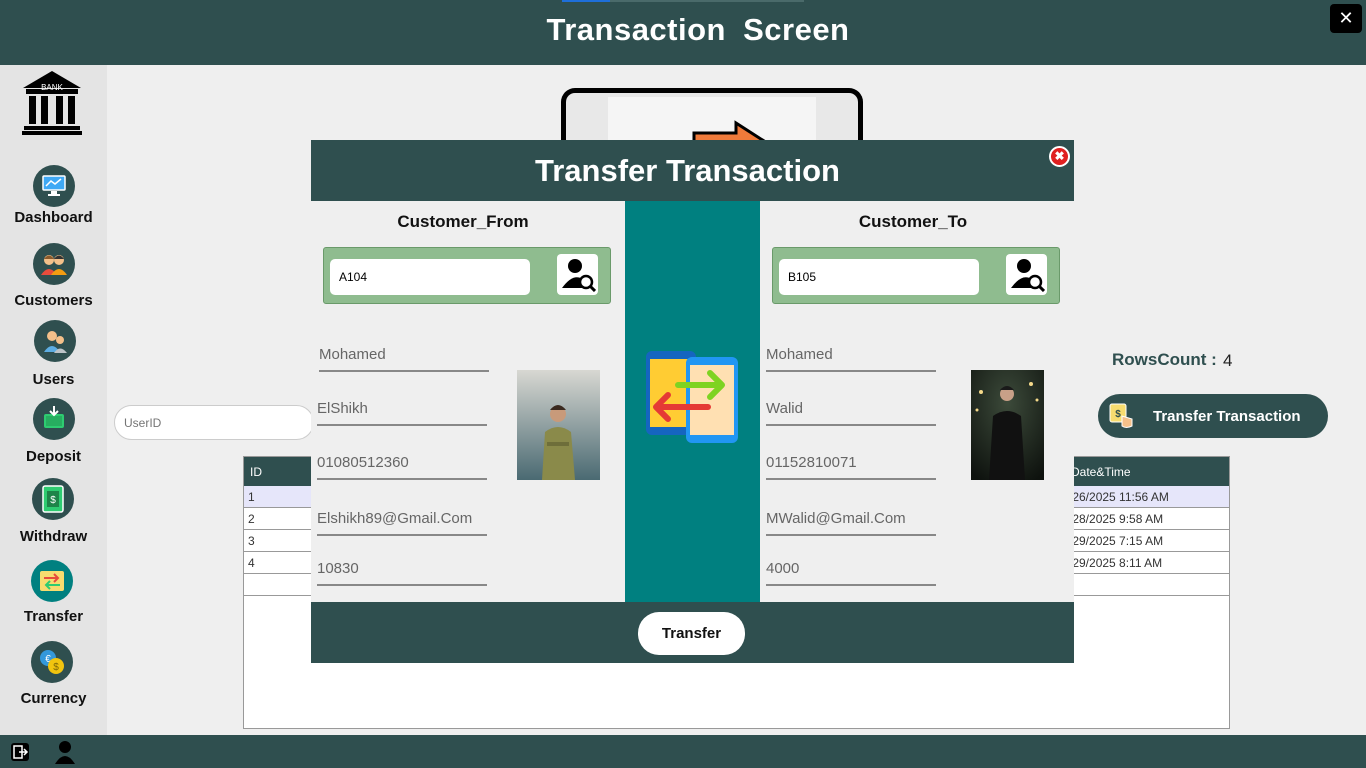 Image resolution: width=1366 pixels, height=768 pixels. I want to click on sidebar-item-label: Dashboard, so click(53, 217).